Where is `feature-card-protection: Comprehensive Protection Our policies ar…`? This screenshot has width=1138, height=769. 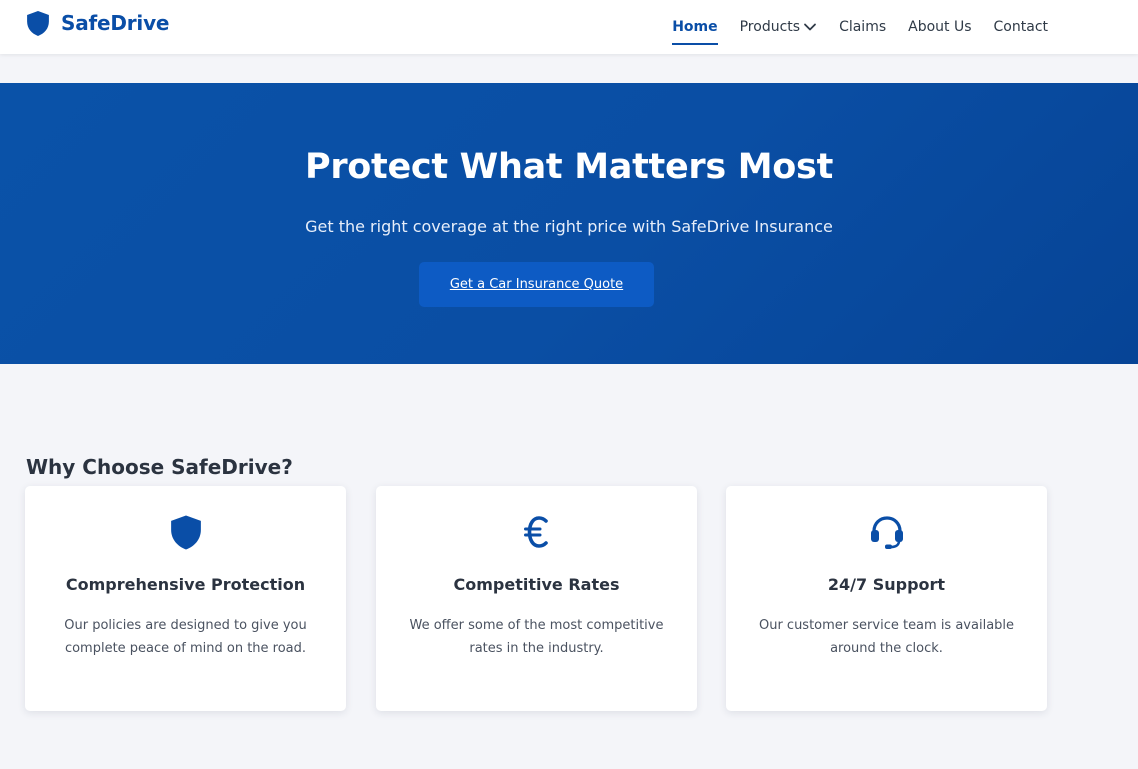 feature-card-protection: Comprehensive Protection Our policies ar… is located at coordinates (185, 598).